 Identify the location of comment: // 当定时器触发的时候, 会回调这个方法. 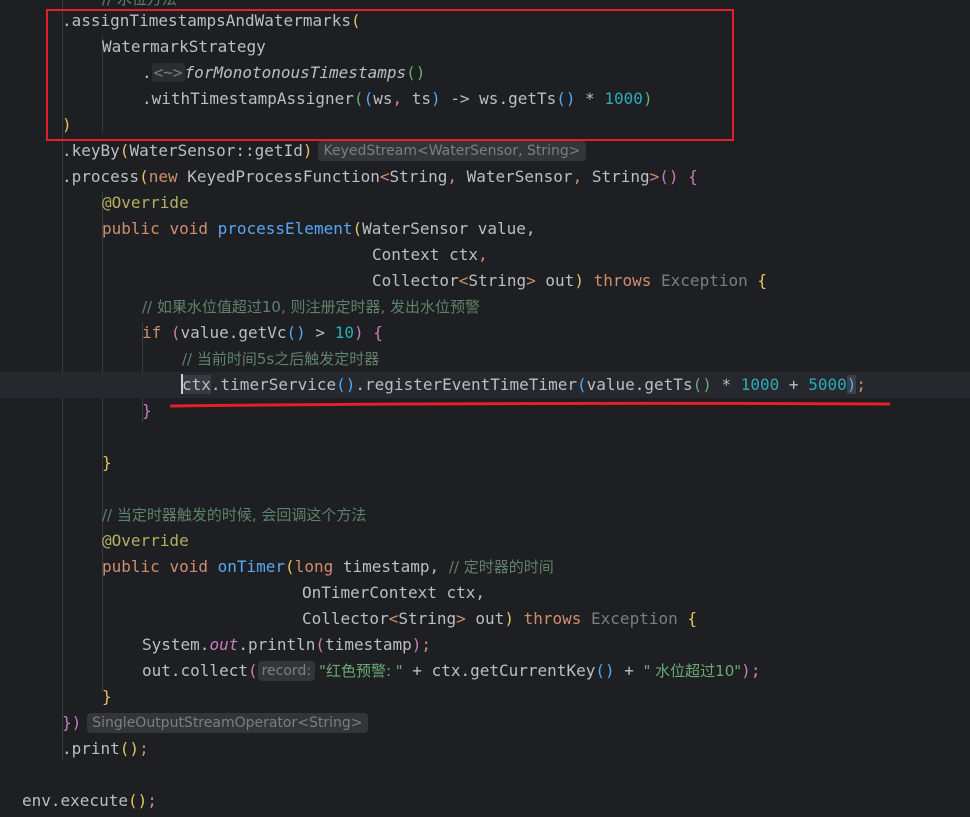
(234, 515).